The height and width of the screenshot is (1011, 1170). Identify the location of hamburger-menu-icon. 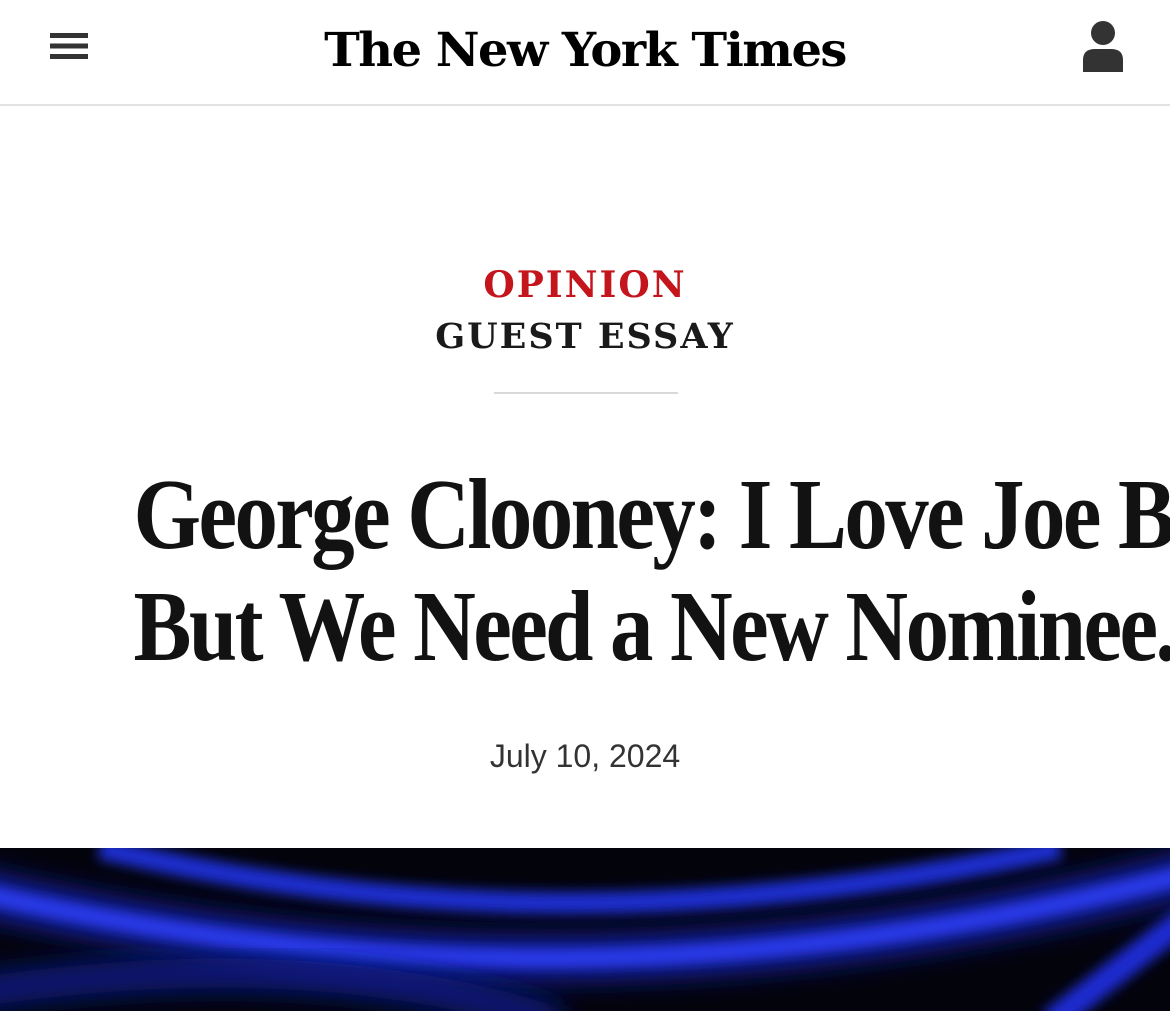
(69, 46).